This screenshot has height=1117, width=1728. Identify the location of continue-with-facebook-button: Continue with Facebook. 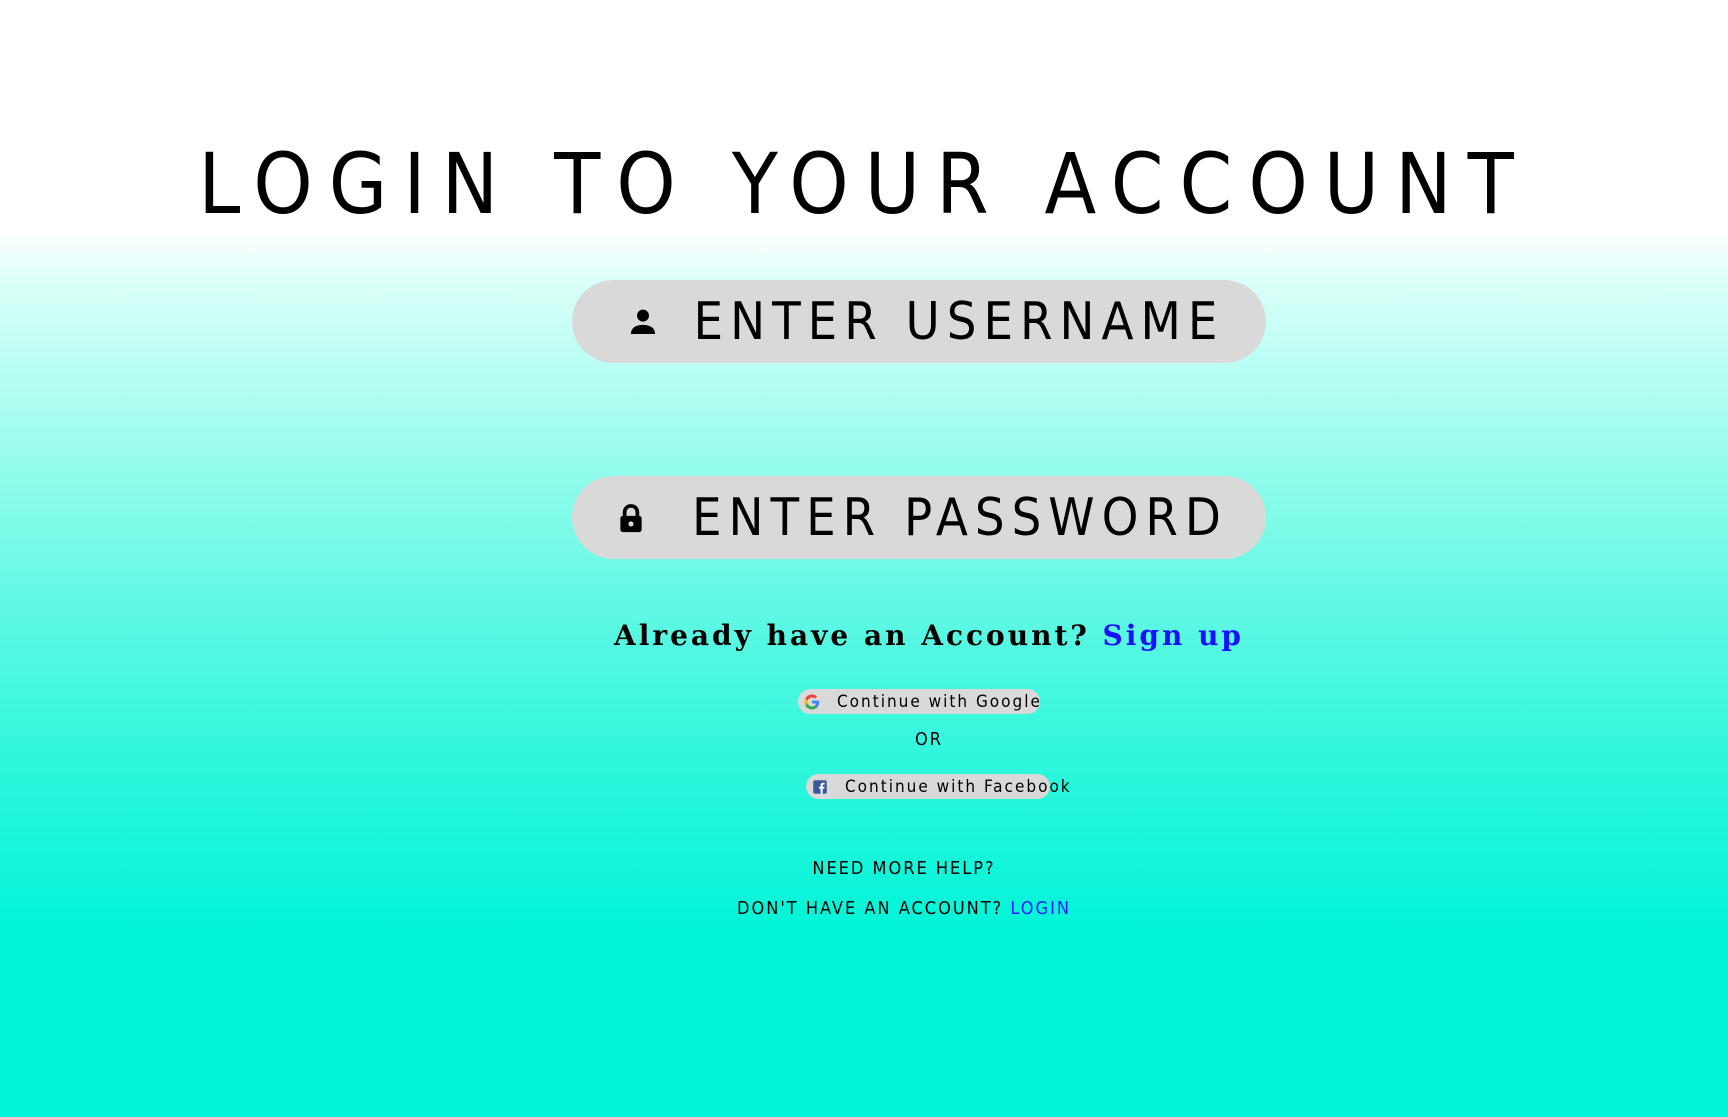
(938, 786).